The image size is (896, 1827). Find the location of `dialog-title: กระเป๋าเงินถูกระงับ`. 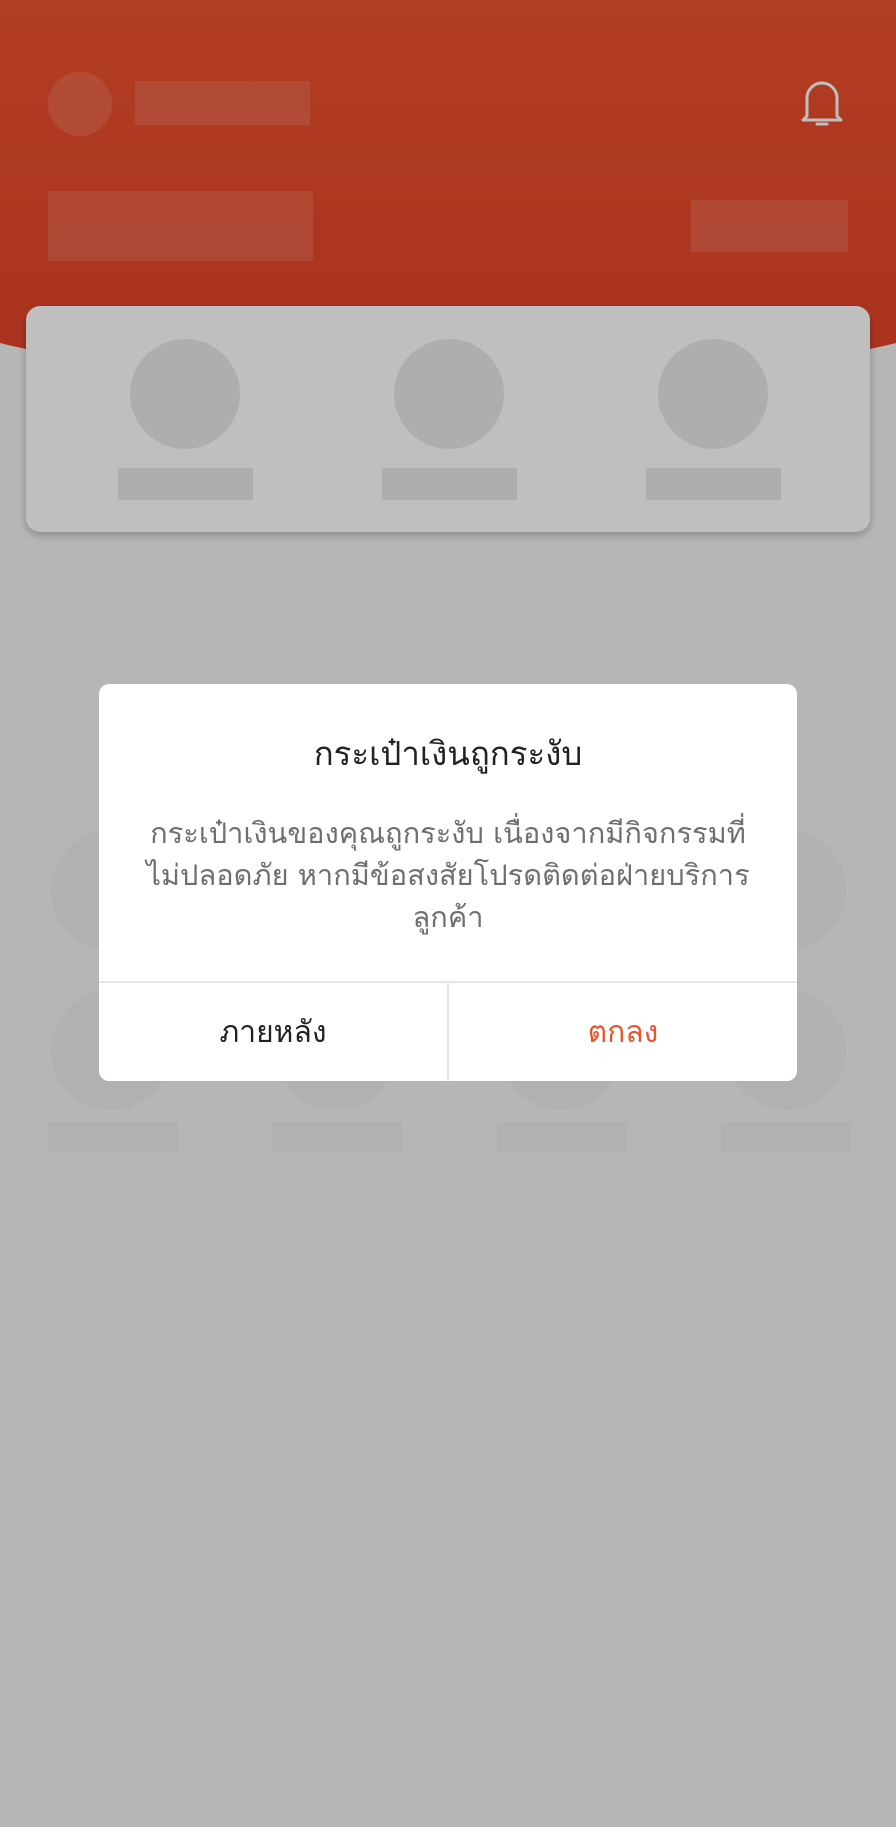

dialog-title: กระเป๋าเงินถูกระงับ is located at coordinates (448, 753).